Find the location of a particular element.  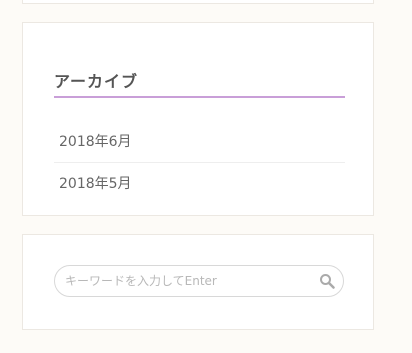

archive-link-2018-05: 2018年5月 is located at coordinates (202, 184).